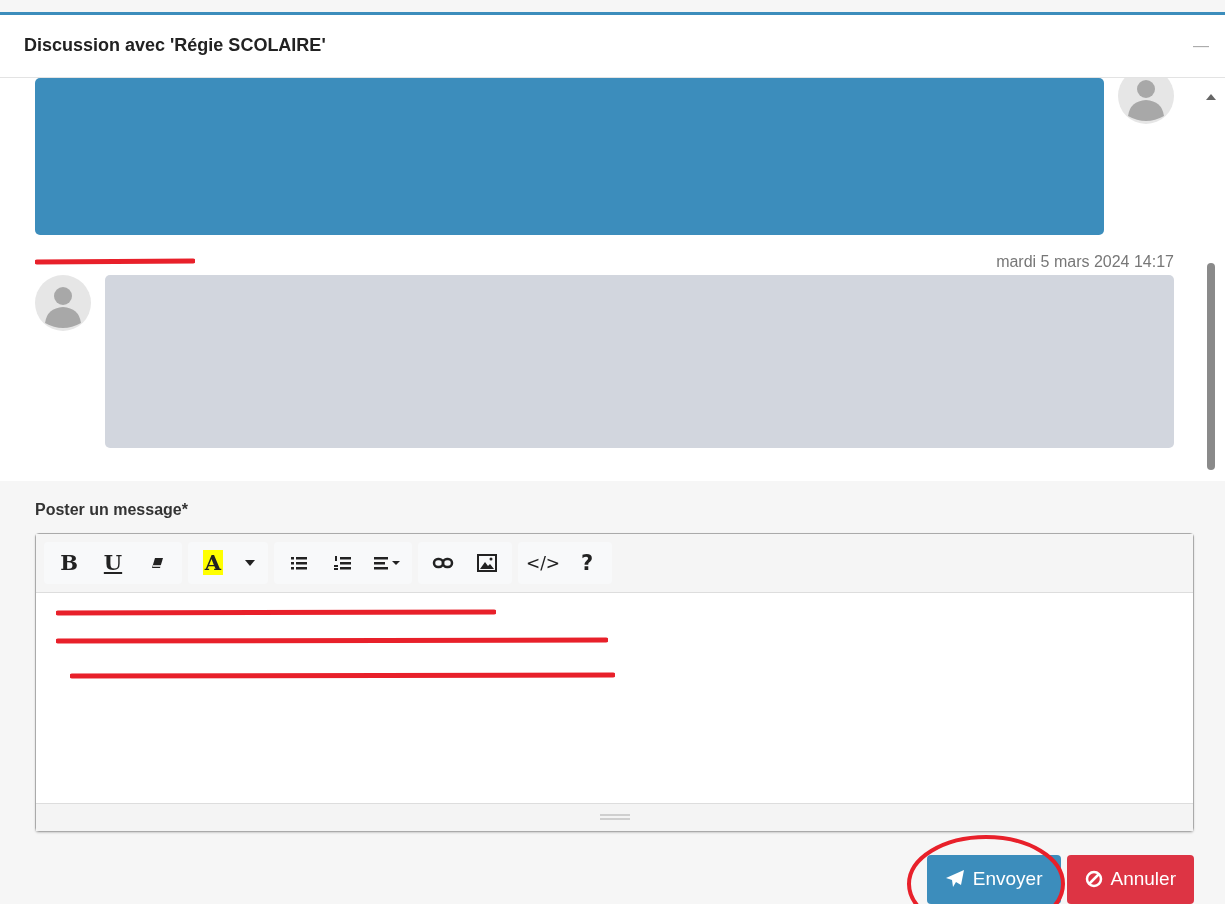  I want to click on underline-tool-button: U, so click(113, 563).